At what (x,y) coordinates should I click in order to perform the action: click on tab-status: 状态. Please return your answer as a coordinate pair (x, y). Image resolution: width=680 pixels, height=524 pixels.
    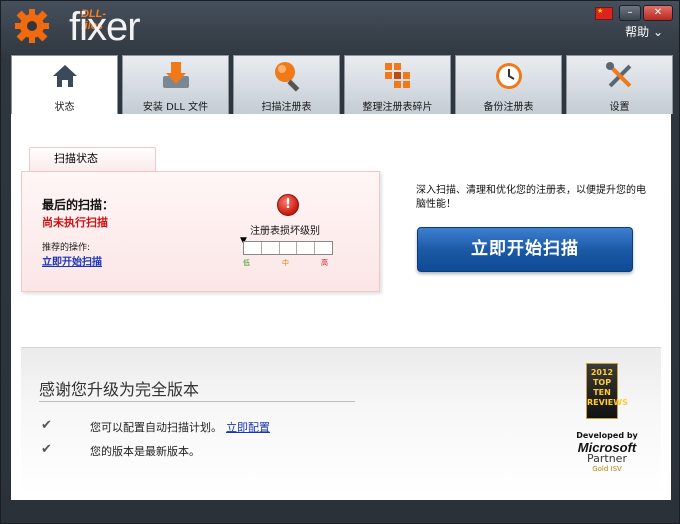
    Looking at the image, I should click on (64, 85).